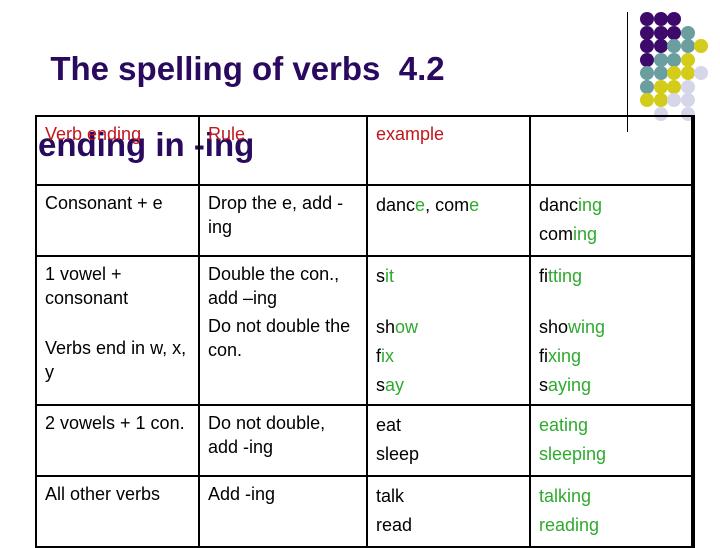  I want to click on rule-text: Do not double the con., so click(279, 338).